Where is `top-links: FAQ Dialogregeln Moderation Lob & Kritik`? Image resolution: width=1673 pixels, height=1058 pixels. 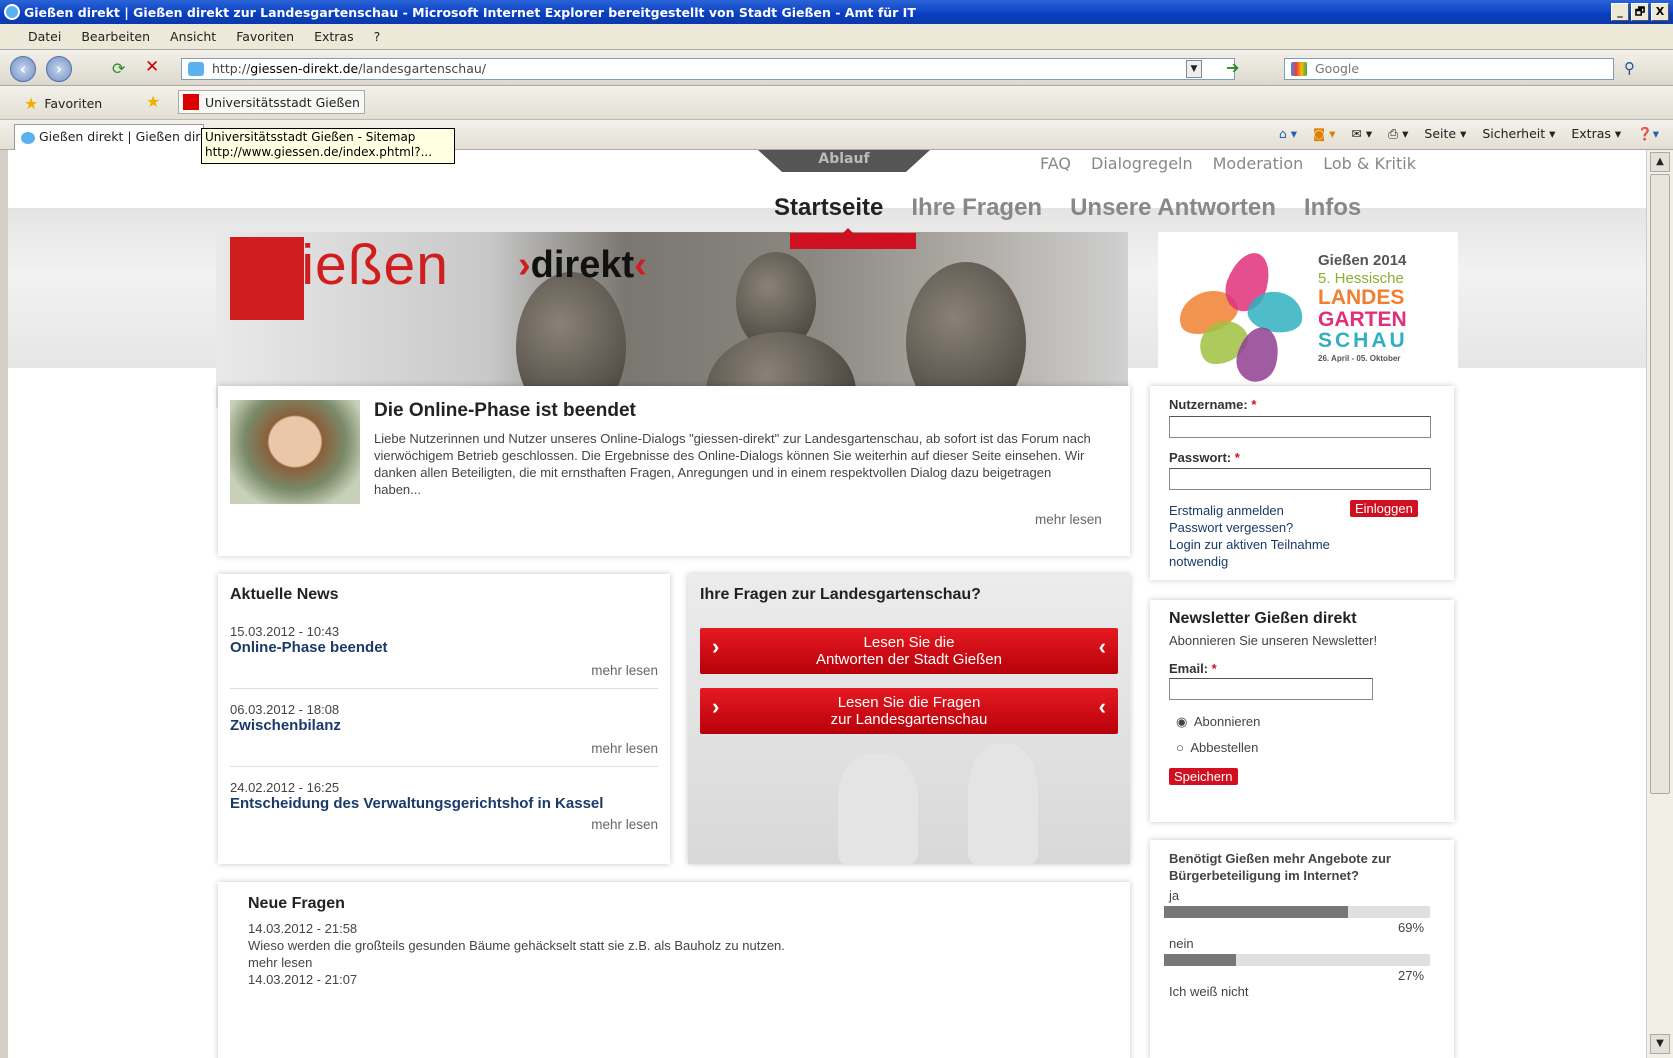
top-links: FAQ Dialogregeln Moderation Lob & Kritik is located at coordinates (1228, 163).